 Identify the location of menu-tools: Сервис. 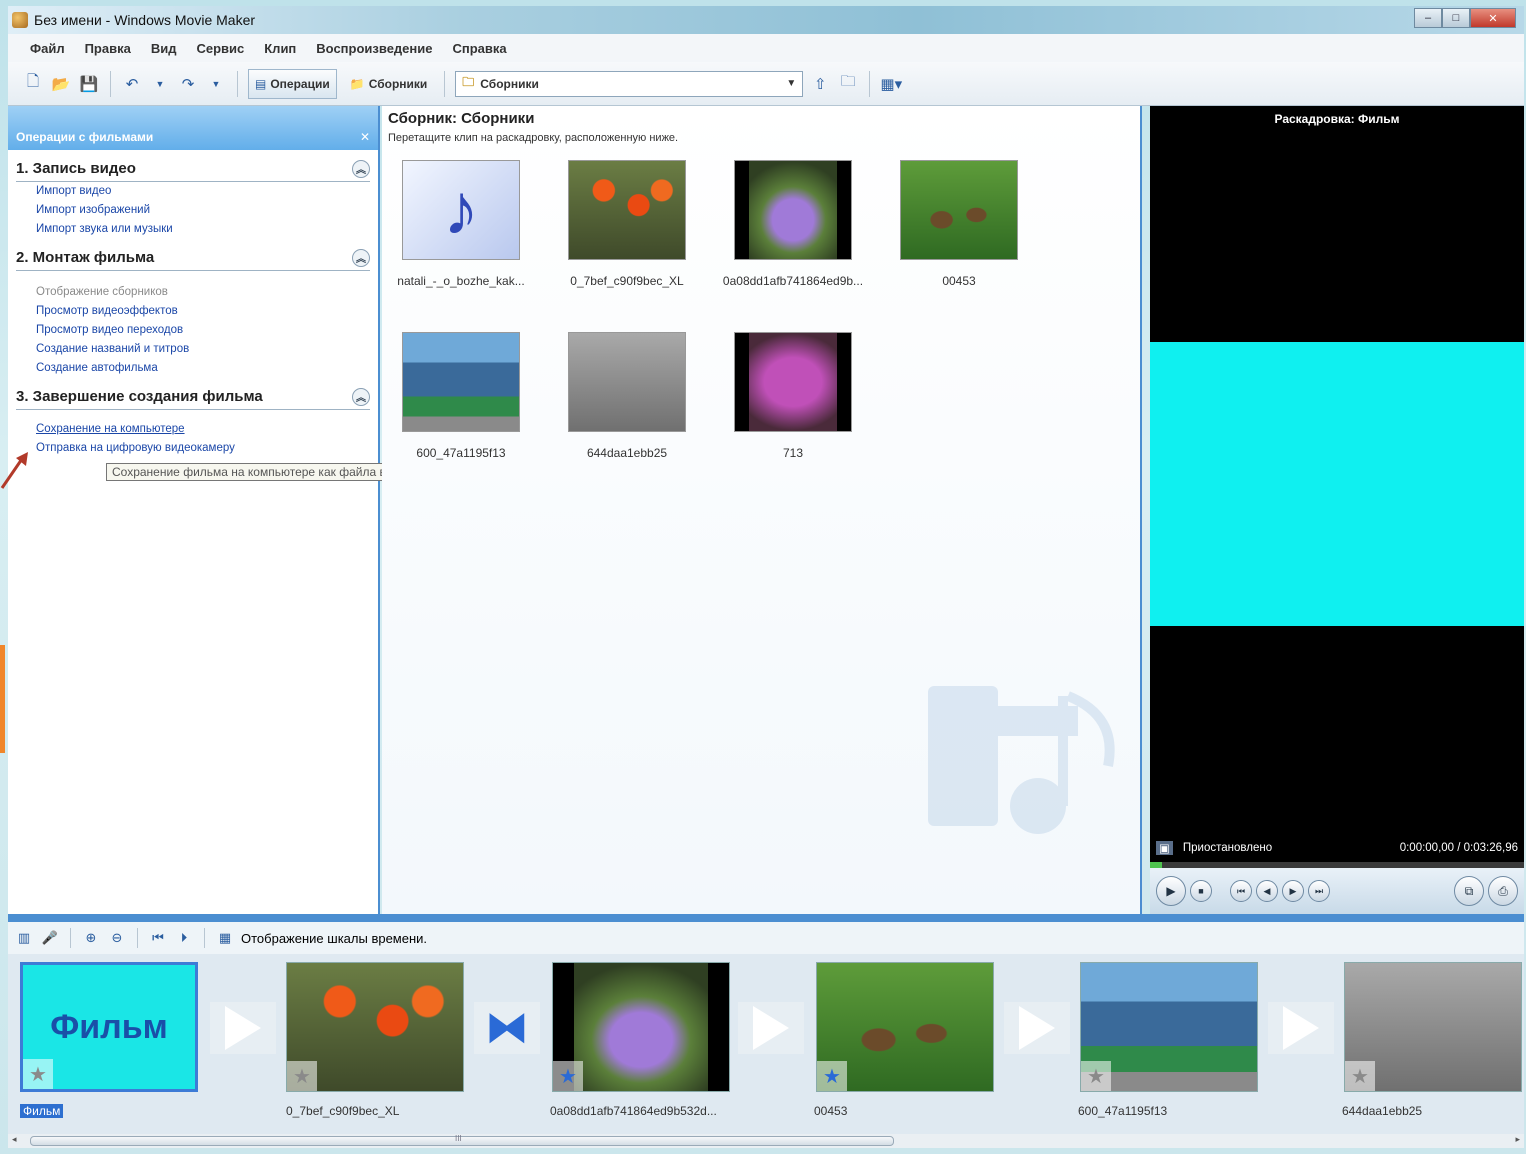
(220, 48).